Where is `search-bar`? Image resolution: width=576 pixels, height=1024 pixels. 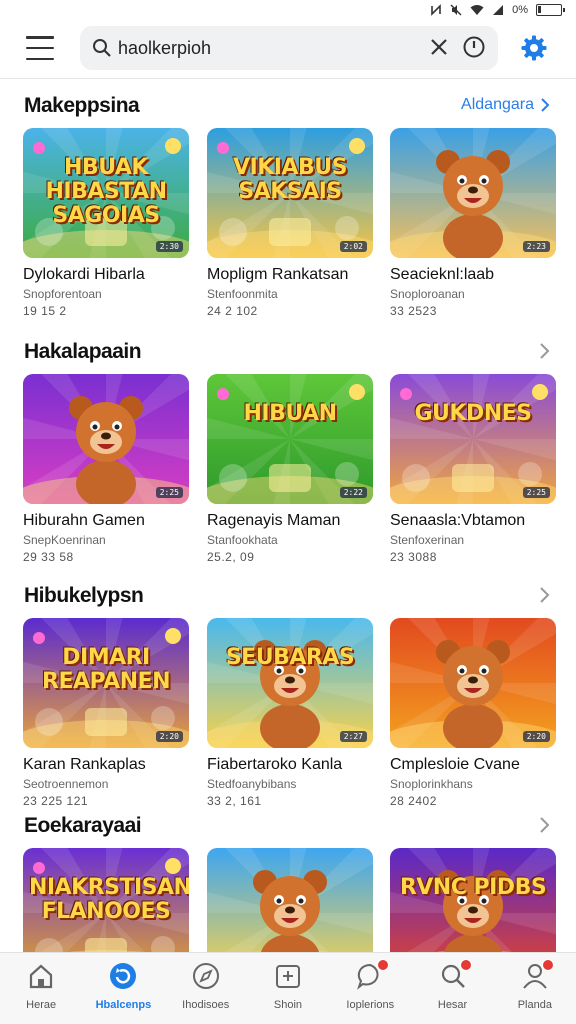
search-bar is located at coordinates (289, 48).